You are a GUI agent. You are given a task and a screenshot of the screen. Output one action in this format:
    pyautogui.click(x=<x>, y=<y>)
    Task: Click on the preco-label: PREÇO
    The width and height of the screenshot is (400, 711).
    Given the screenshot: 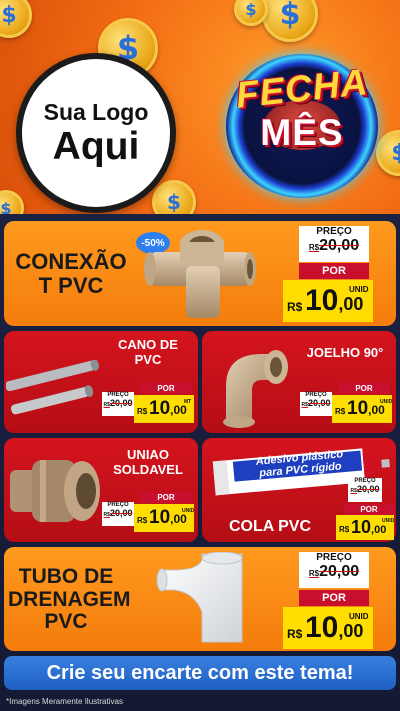 What is the action you would take?
    pyautogui.click(x=334, y=231)
    